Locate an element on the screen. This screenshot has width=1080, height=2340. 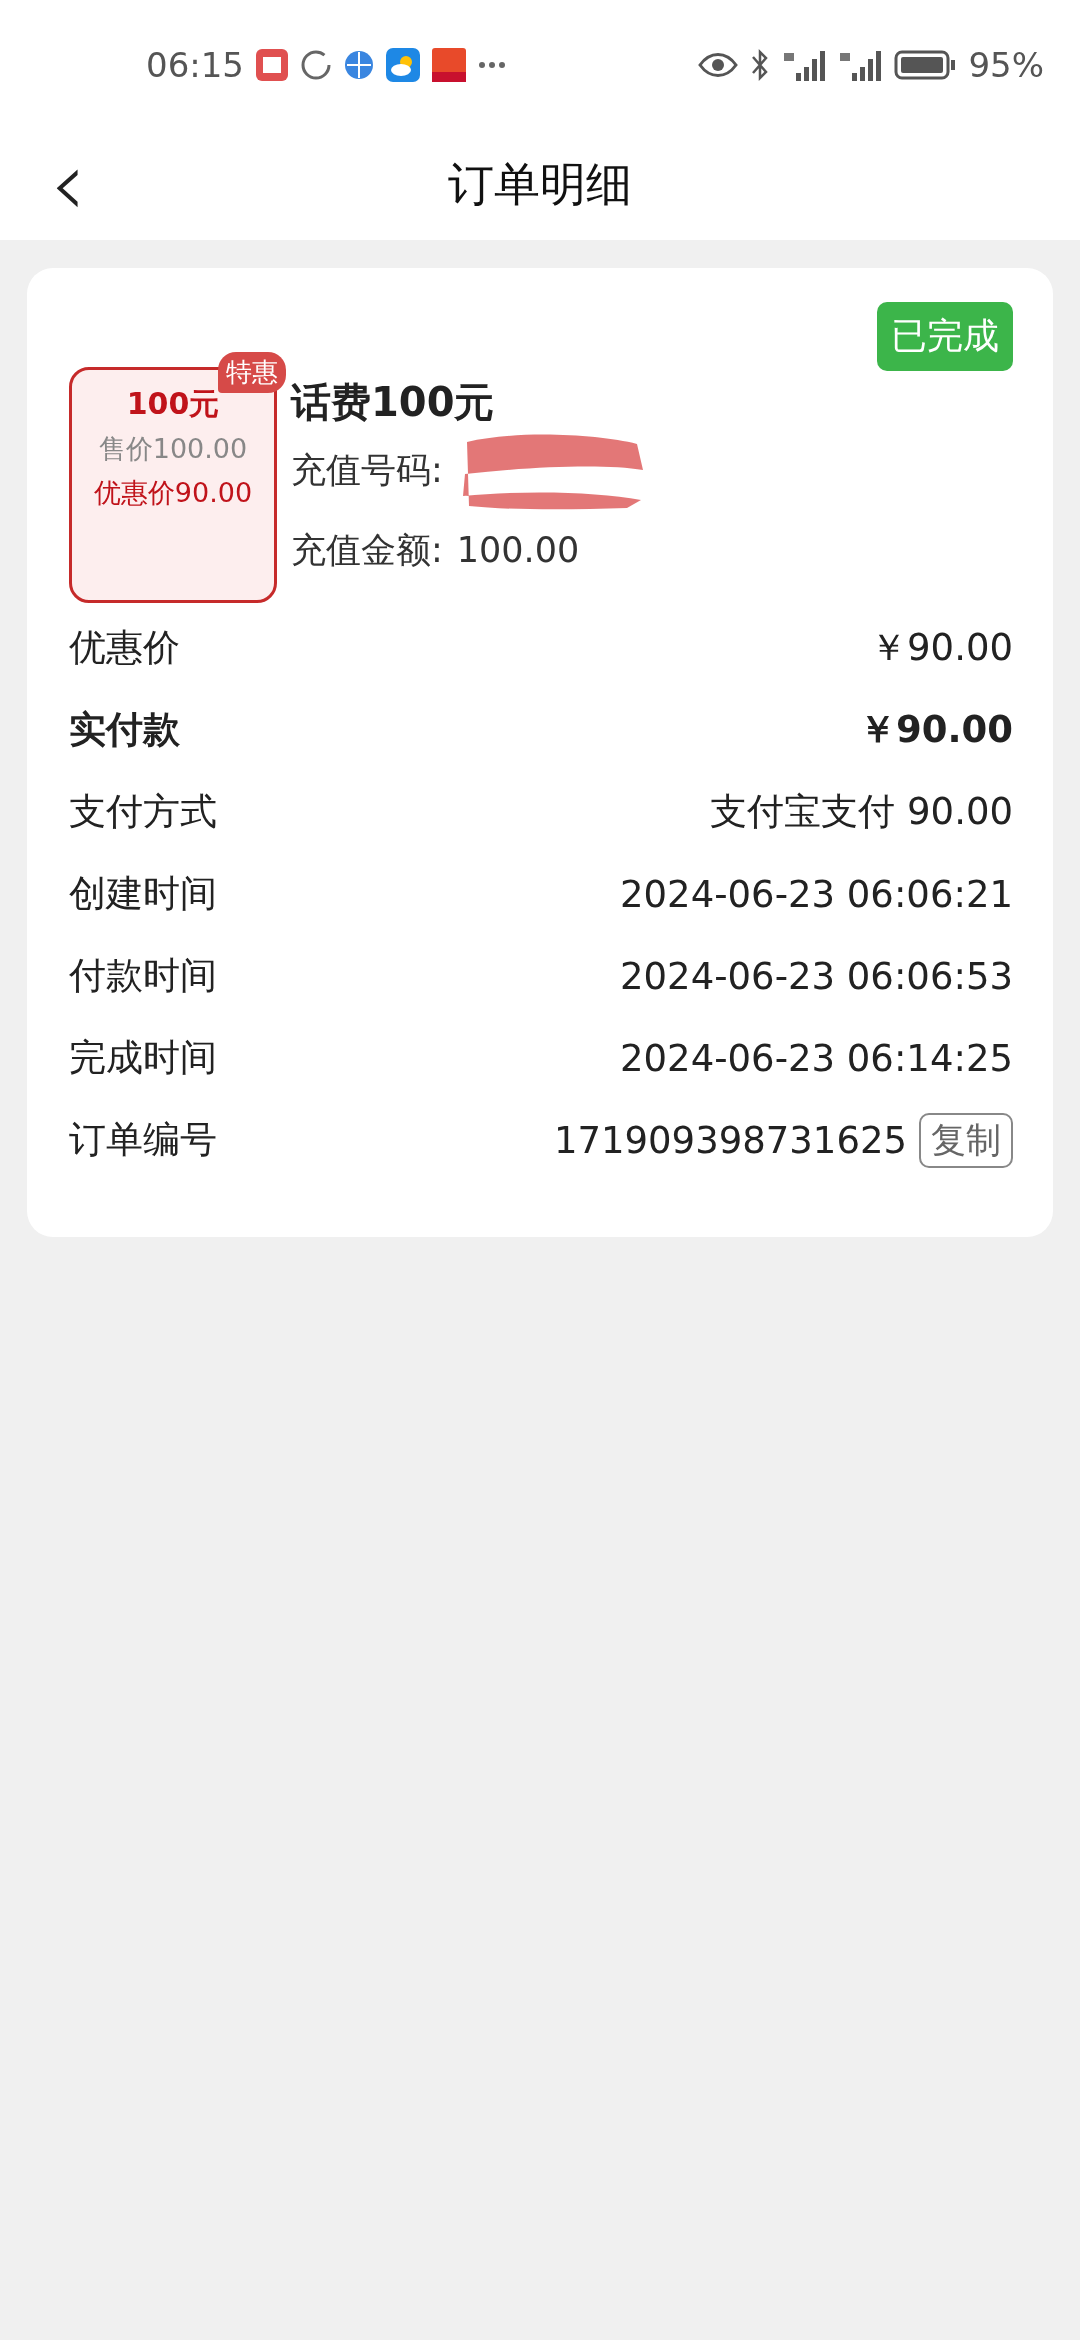
detail-value: 支付宝支付 90.00 is located at coordinates (861, 812).